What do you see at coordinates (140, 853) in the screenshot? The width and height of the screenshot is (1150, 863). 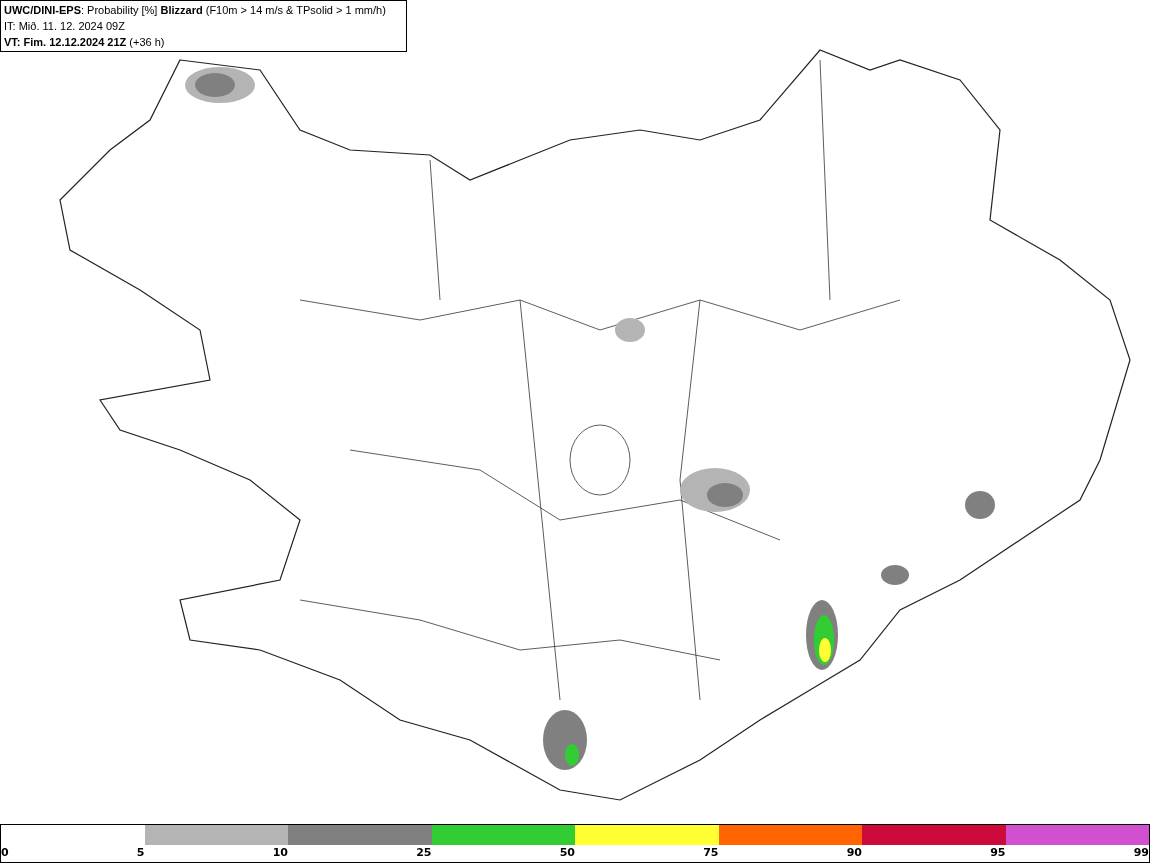 I see `legend-label: 5` at bounding box center [140, 853].